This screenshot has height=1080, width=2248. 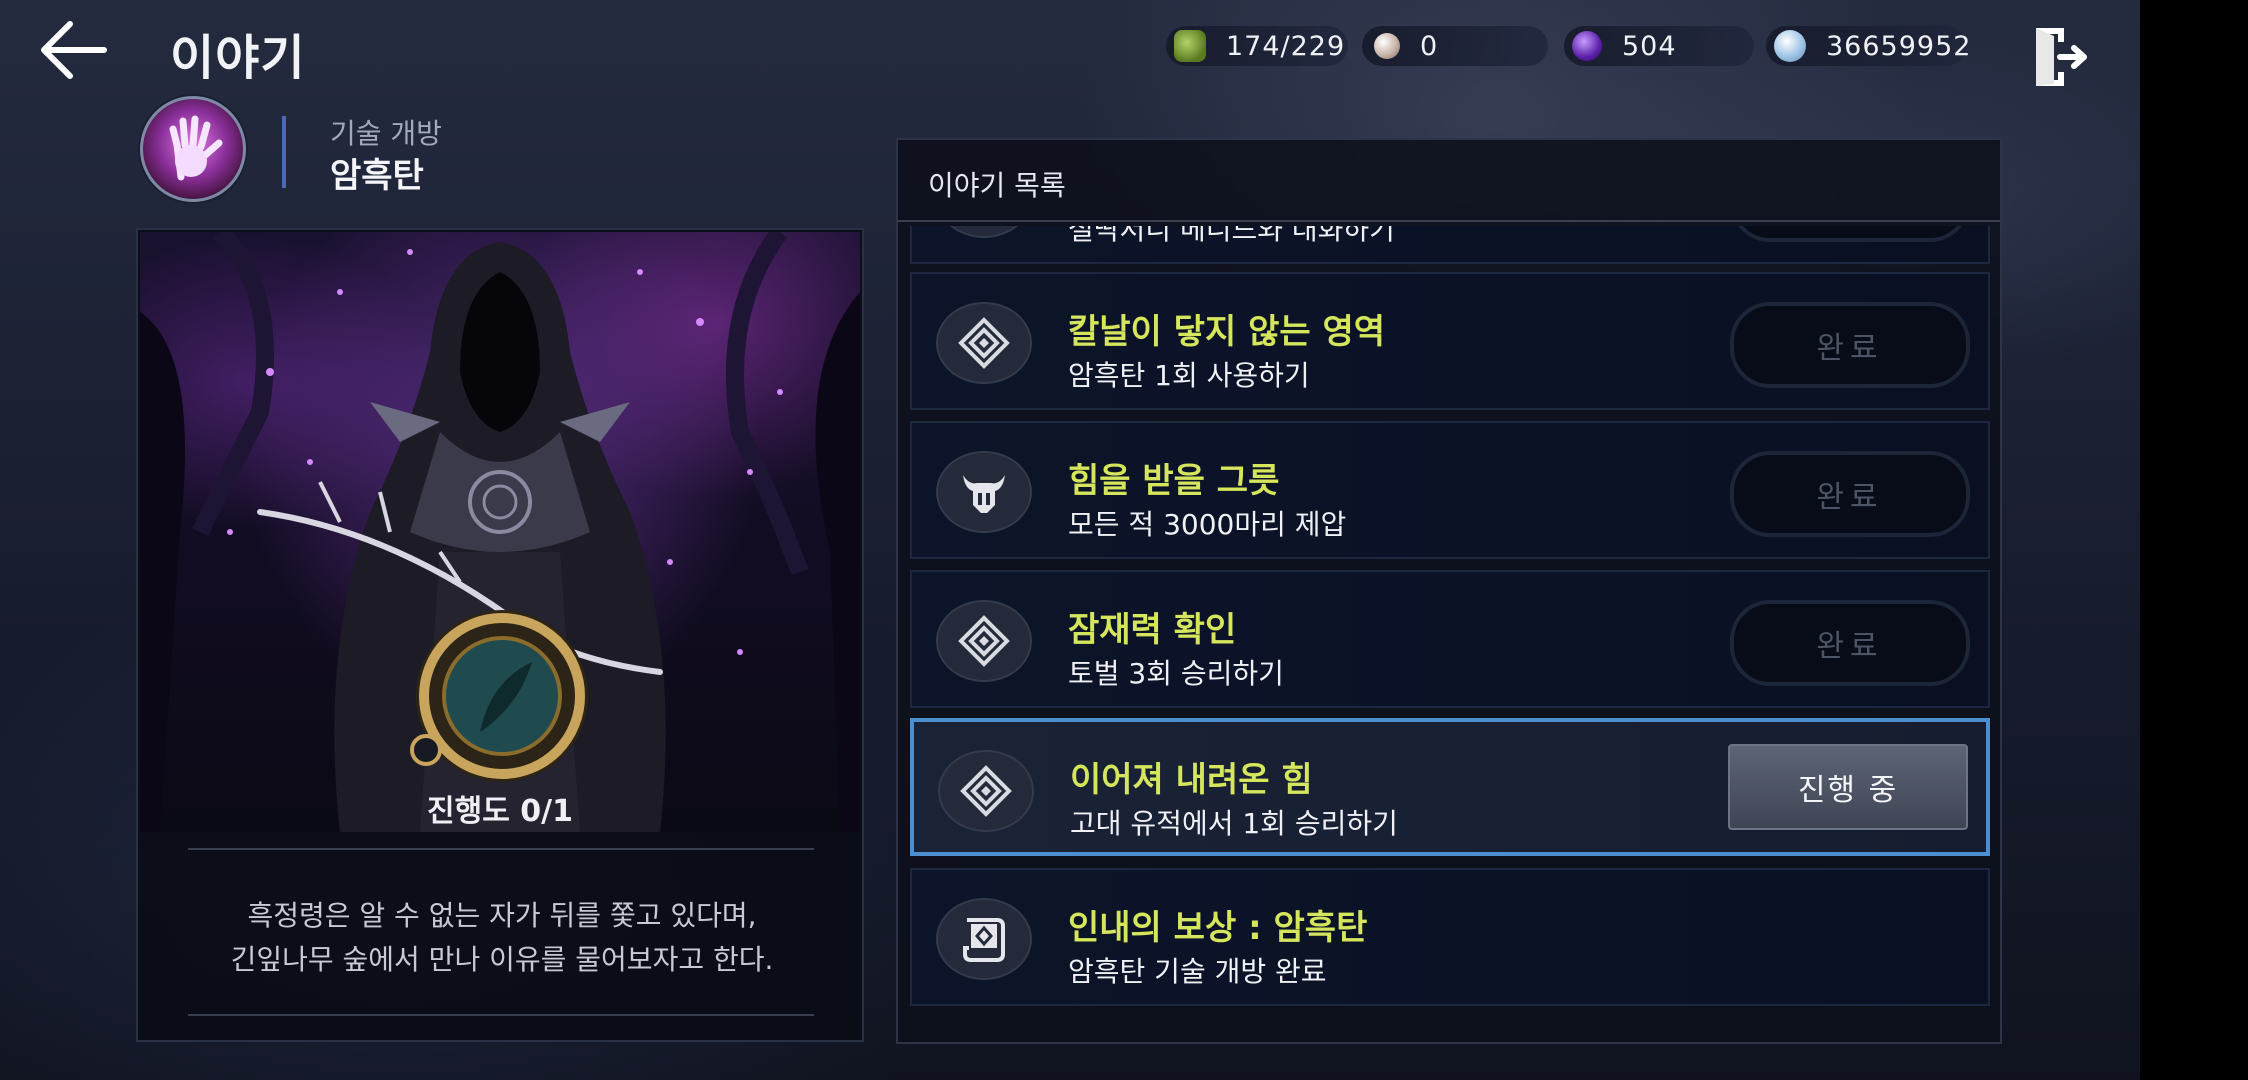 I want to click on dark-hand-icon, so click(x=196, y=148).